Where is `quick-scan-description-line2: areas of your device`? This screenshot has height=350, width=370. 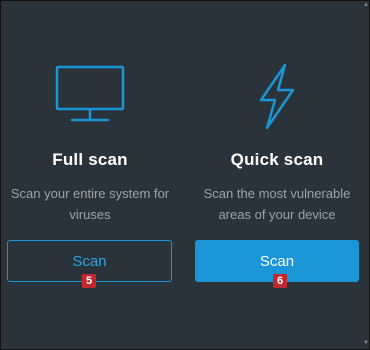
quick-scan-description-line2: areas of your device is located at coordinates (277, 214).